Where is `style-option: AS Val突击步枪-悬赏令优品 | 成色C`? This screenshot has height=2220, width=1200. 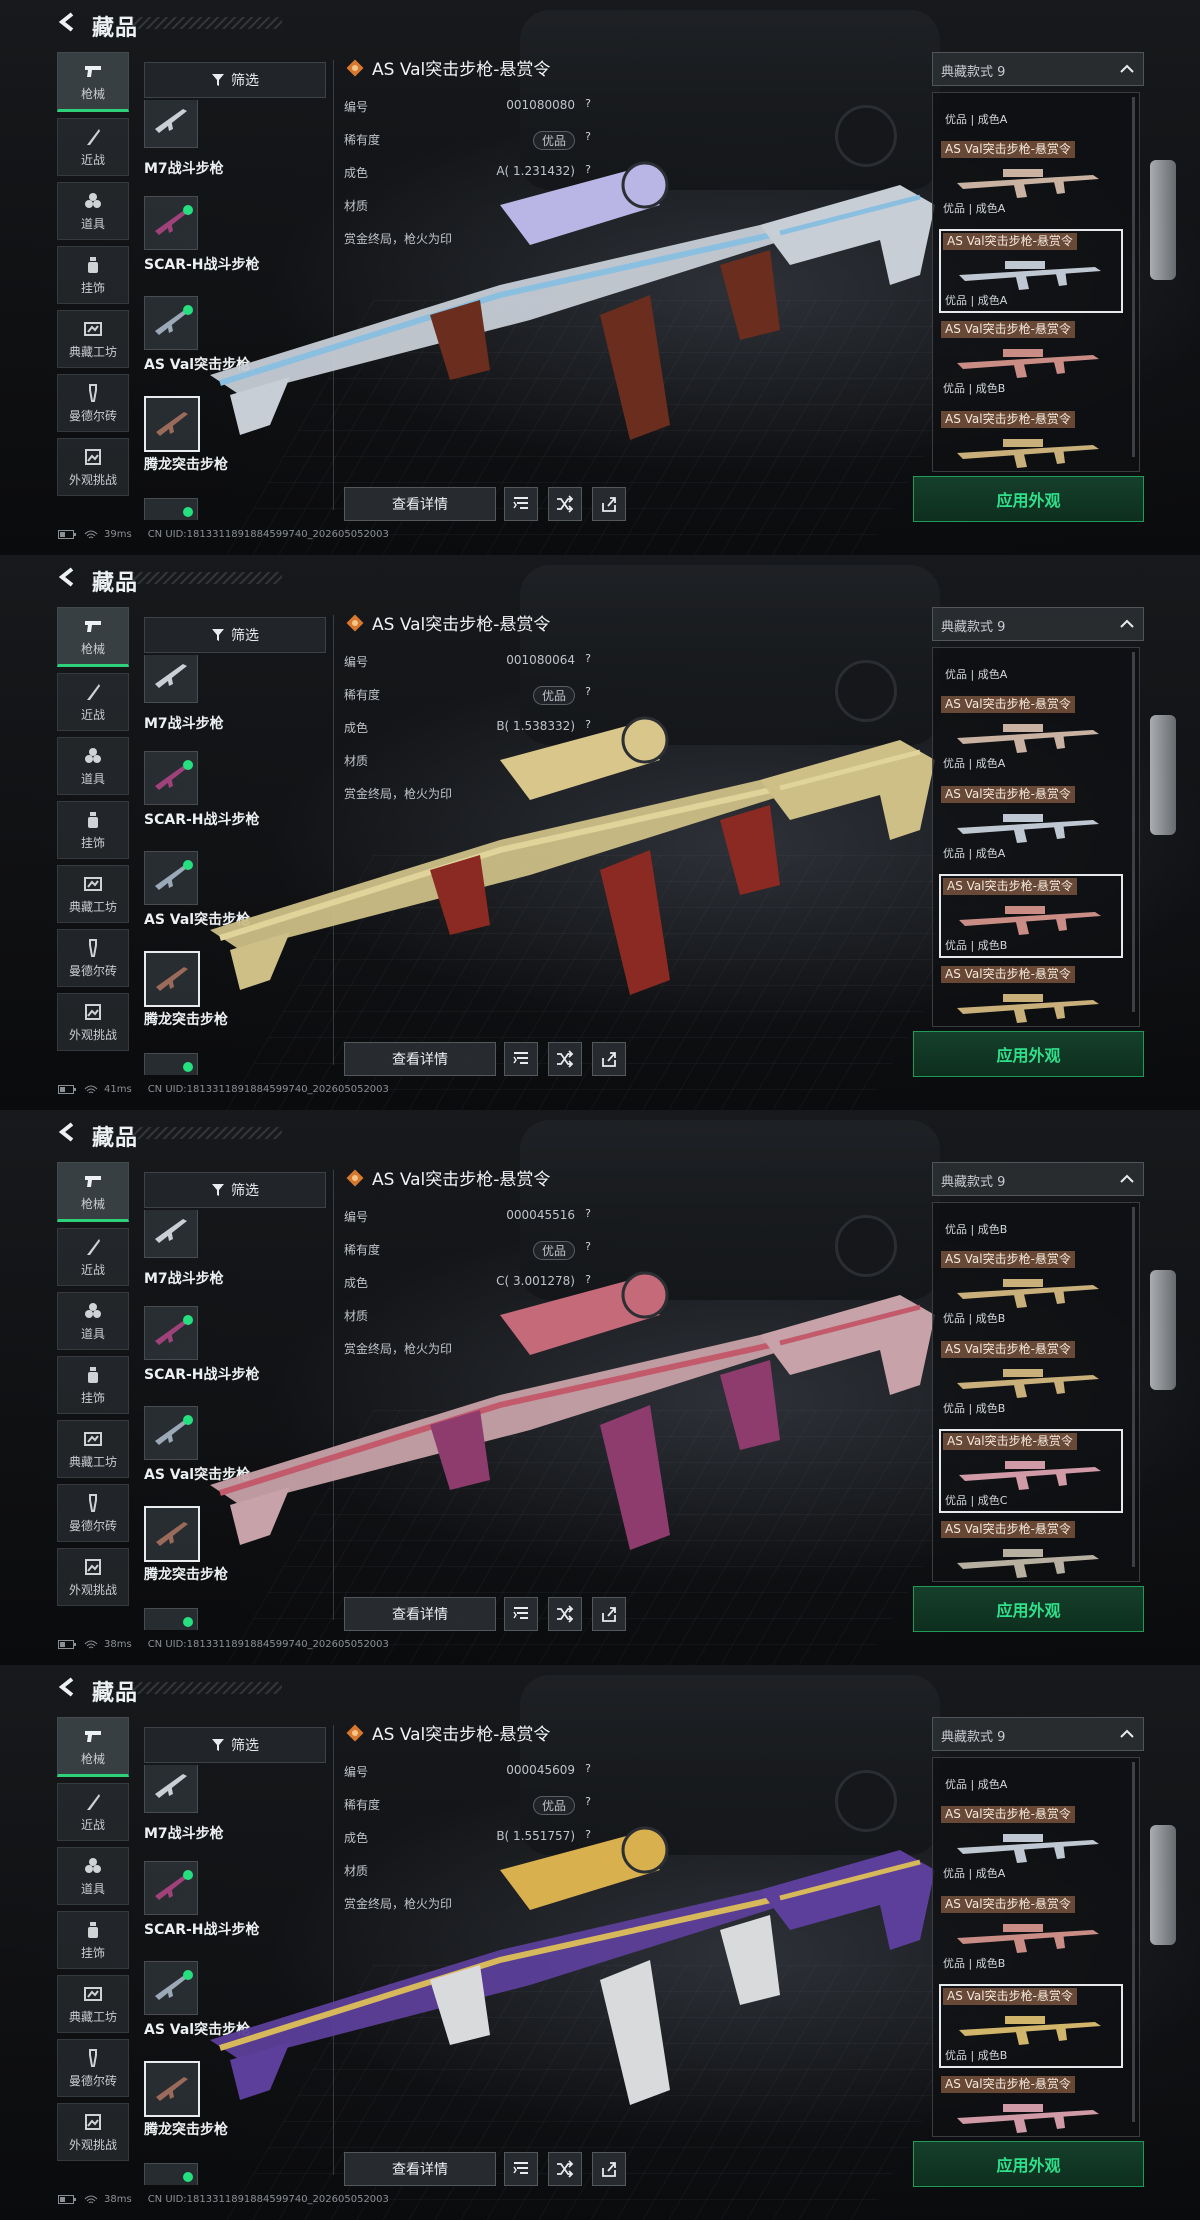 style-option: AS Val突击步枪-悬赏令优品 | 成色C is located at coordinates (1031, 1471).